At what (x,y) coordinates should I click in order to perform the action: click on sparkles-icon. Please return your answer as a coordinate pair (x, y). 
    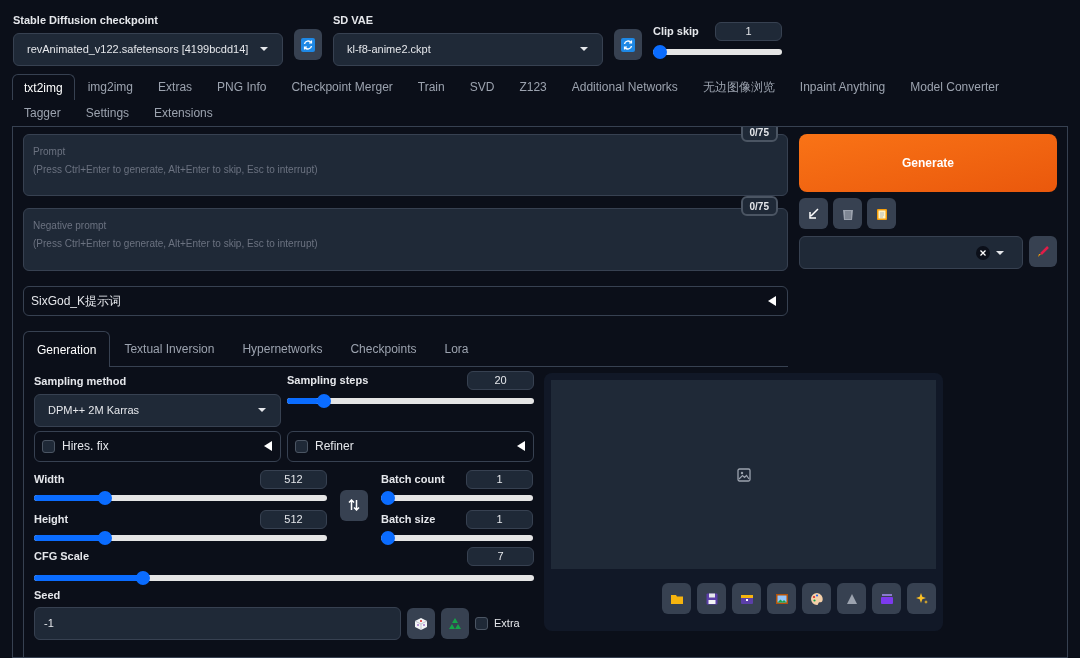
    Looking at the image, I should click on (921, 598).